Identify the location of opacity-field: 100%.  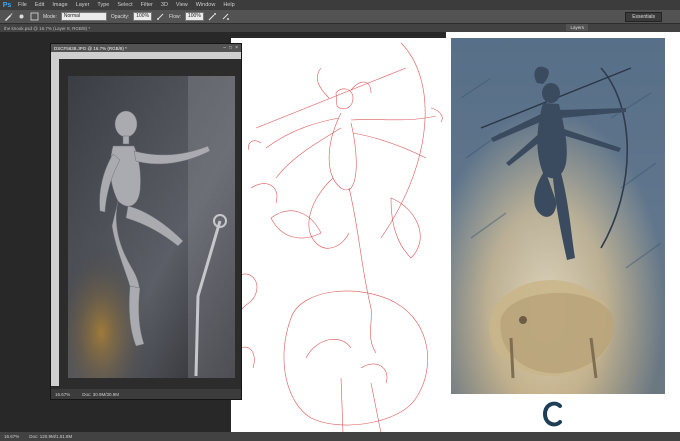
(143, 16).